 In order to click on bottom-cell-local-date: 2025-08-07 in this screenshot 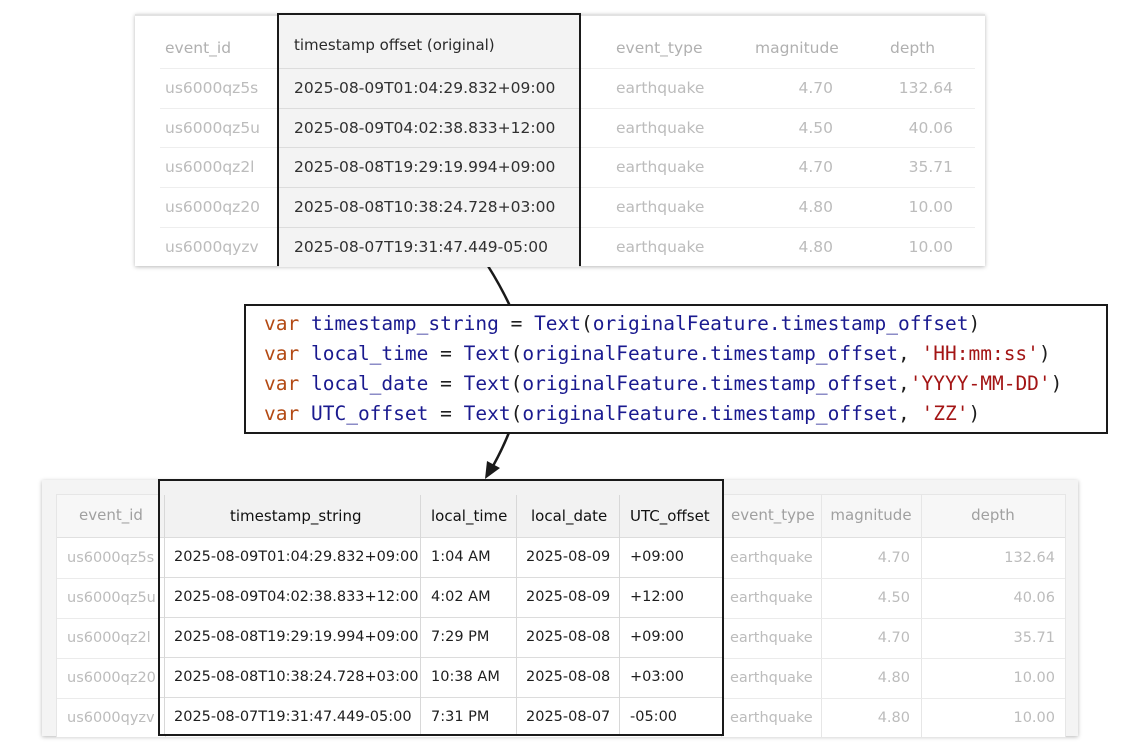, I will do `click(568, 717)`.